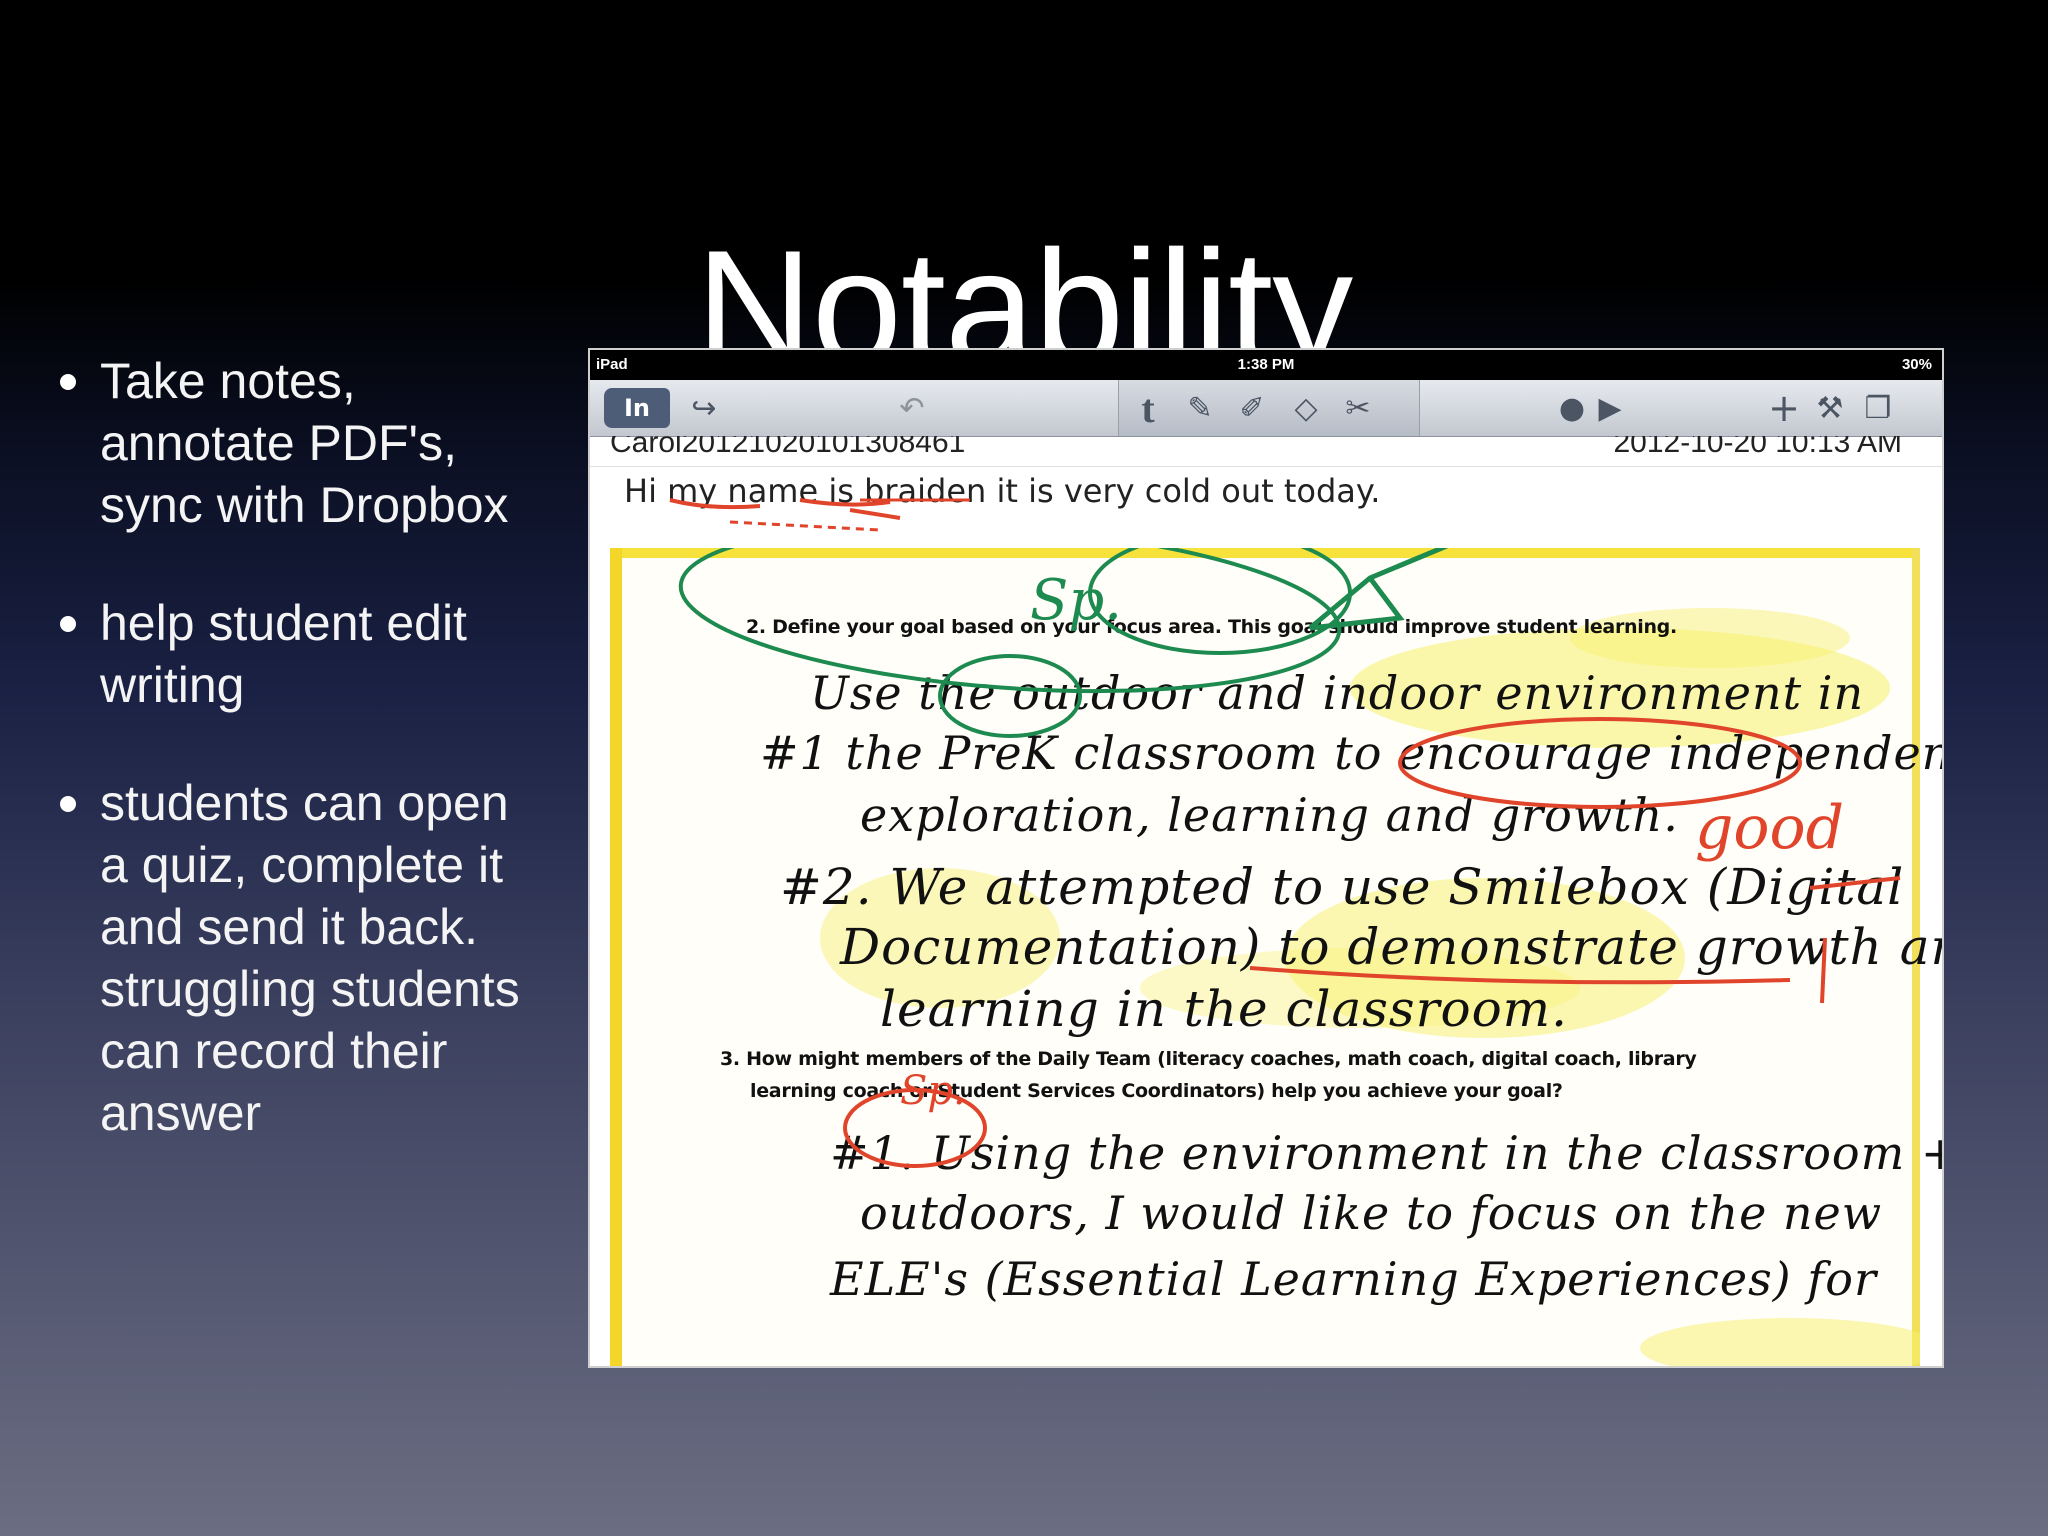 The image size is (2048, 1536). I want to click on document-filename: Carol20121020101308461, so click(788, 447).